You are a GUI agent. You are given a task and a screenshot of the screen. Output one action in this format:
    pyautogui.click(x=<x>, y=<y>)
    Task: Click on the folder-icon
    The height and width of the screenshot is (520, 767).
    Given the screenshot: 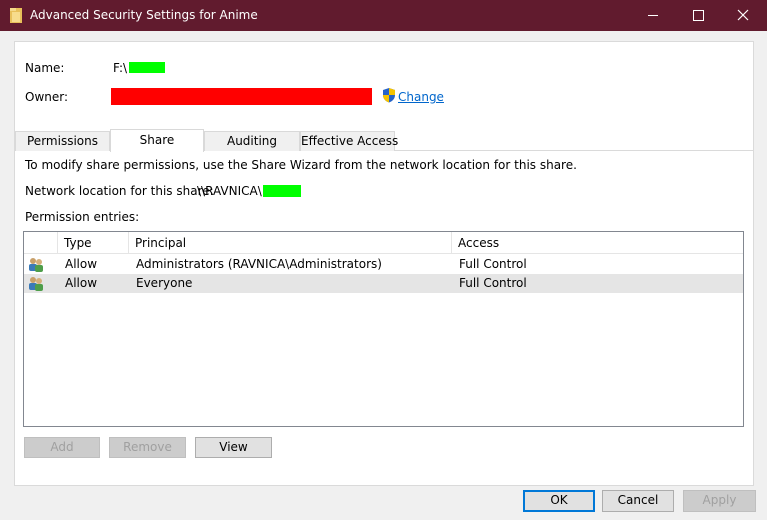 What is the action you would take?
    pyautogui.click(x=16, y=15)
    